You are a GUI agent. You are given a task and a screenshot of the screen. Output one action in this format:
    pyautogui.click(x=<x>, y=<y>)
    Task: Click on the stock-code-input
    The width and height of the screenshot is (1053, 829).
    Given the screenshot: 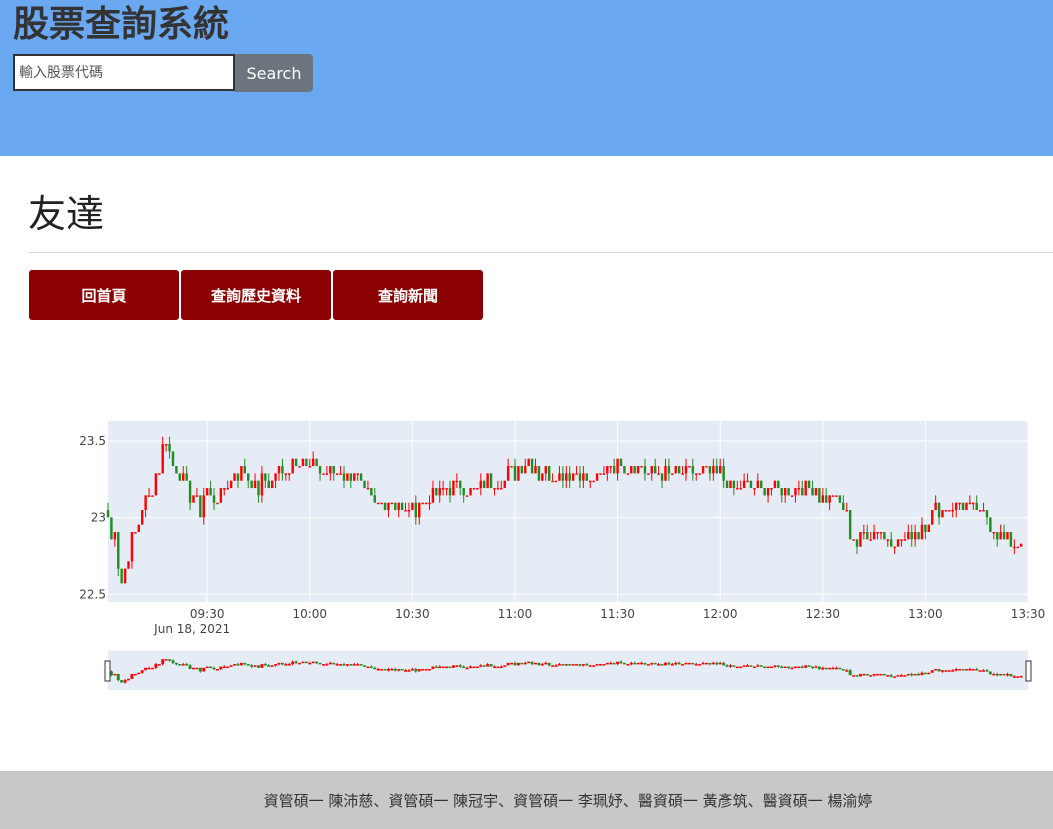 What is the action you would take?
    pyautogui.click(x=124, y=72)
    